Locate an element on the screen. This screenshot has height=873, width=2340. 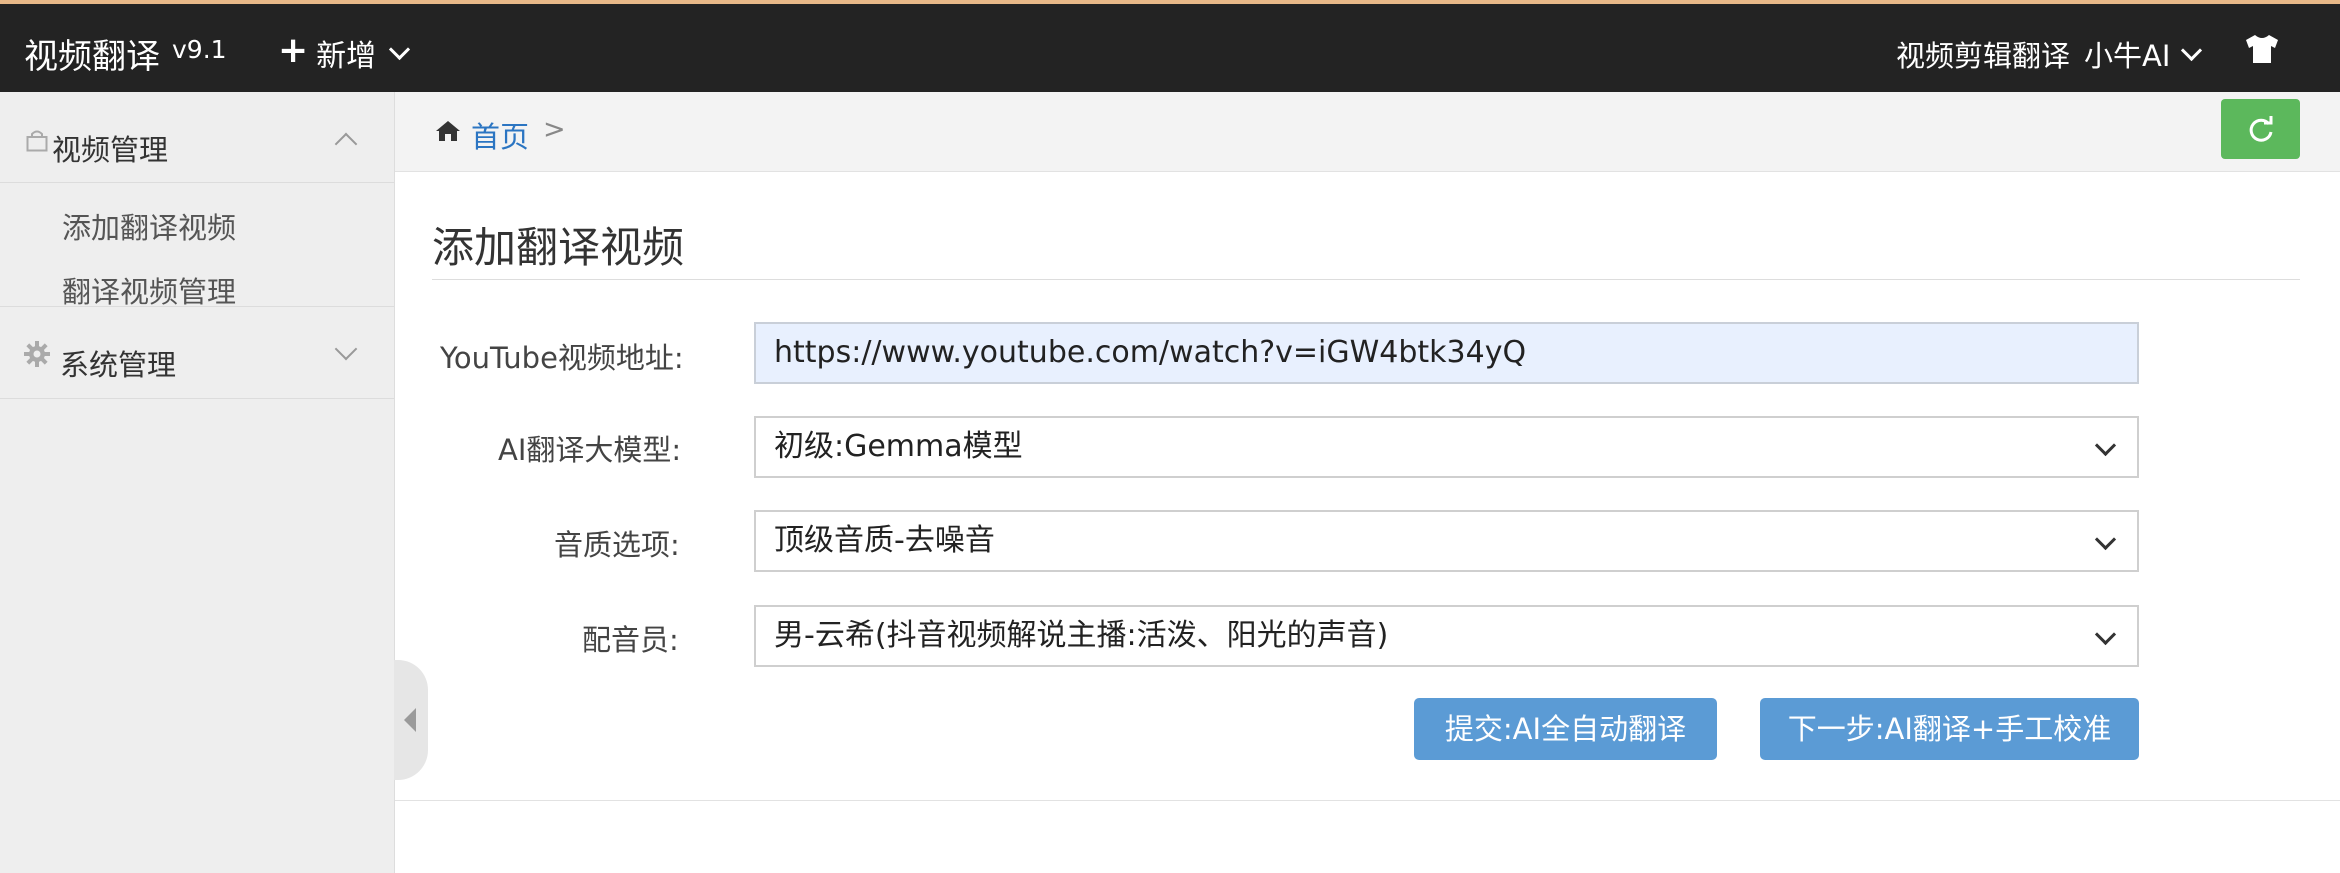
audio-quality-value: 顶级音质-去噪音 is located at coordinates (884, 540).